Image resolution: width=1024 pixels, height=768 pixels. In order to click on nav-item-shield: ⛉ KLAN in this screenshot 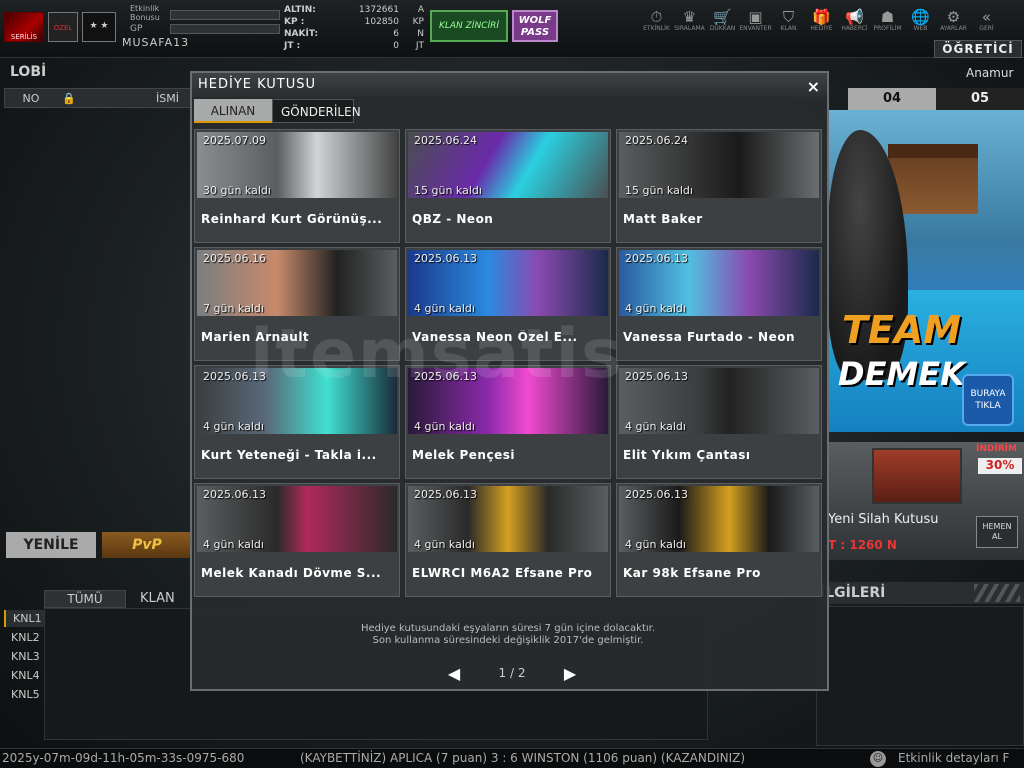, I will do `click(788, 20)`.